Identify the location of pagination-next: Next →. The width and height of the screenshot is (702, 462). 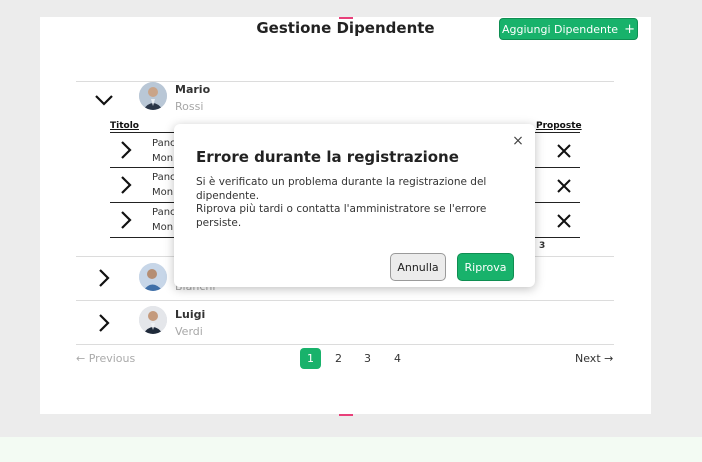
(594, 358).